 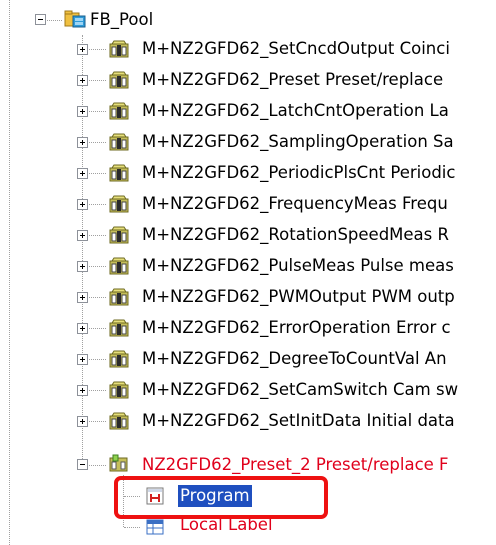 What do you see at coordinates (155, 527) in the screenshot?
I see `local-label-icon` at bounding box center [155, 527].